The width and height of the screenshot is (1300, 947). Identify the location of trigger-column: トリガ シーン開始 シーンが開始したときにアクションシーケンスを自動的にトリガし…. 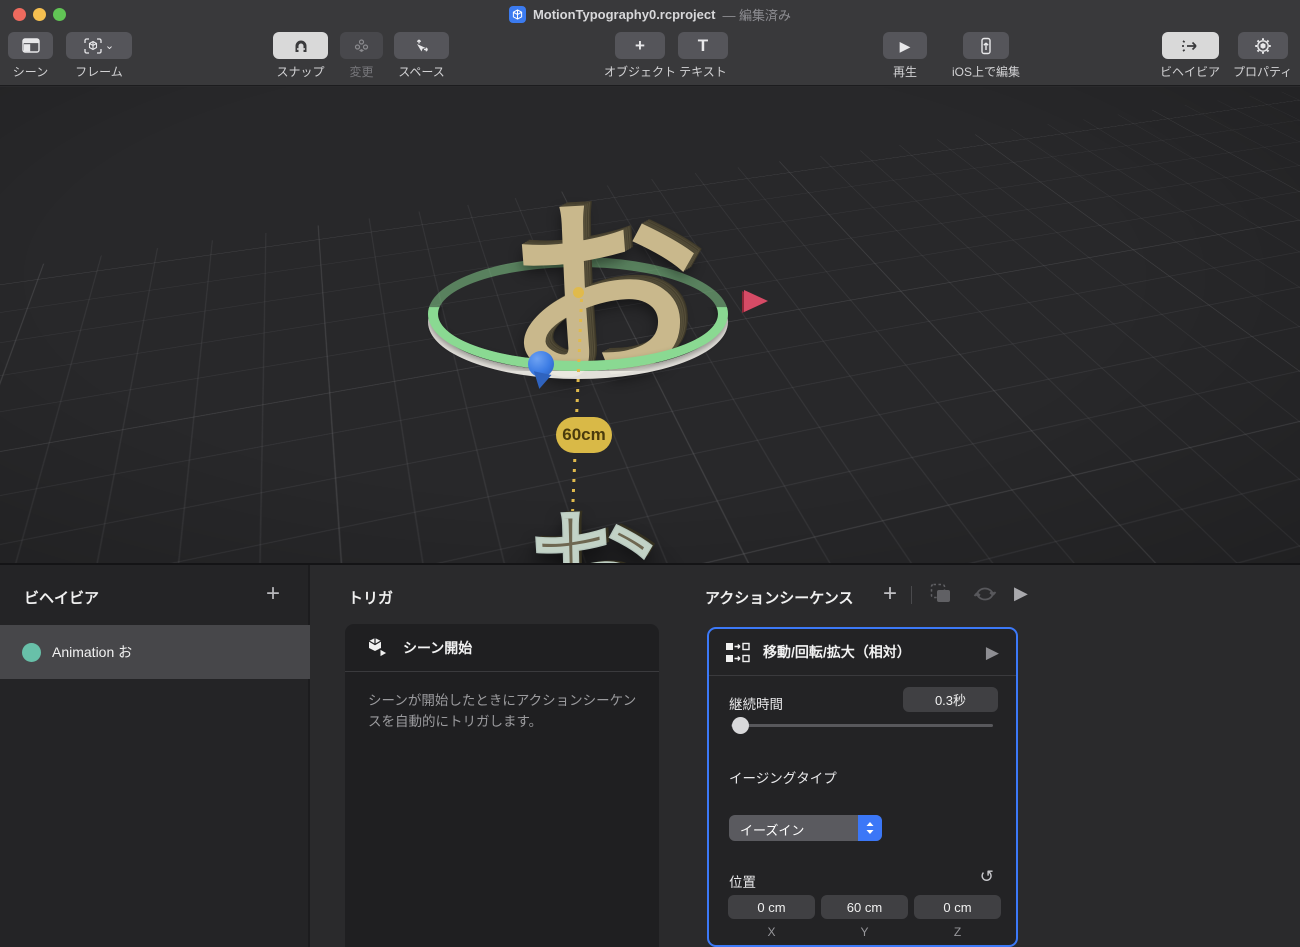
(506, 756).